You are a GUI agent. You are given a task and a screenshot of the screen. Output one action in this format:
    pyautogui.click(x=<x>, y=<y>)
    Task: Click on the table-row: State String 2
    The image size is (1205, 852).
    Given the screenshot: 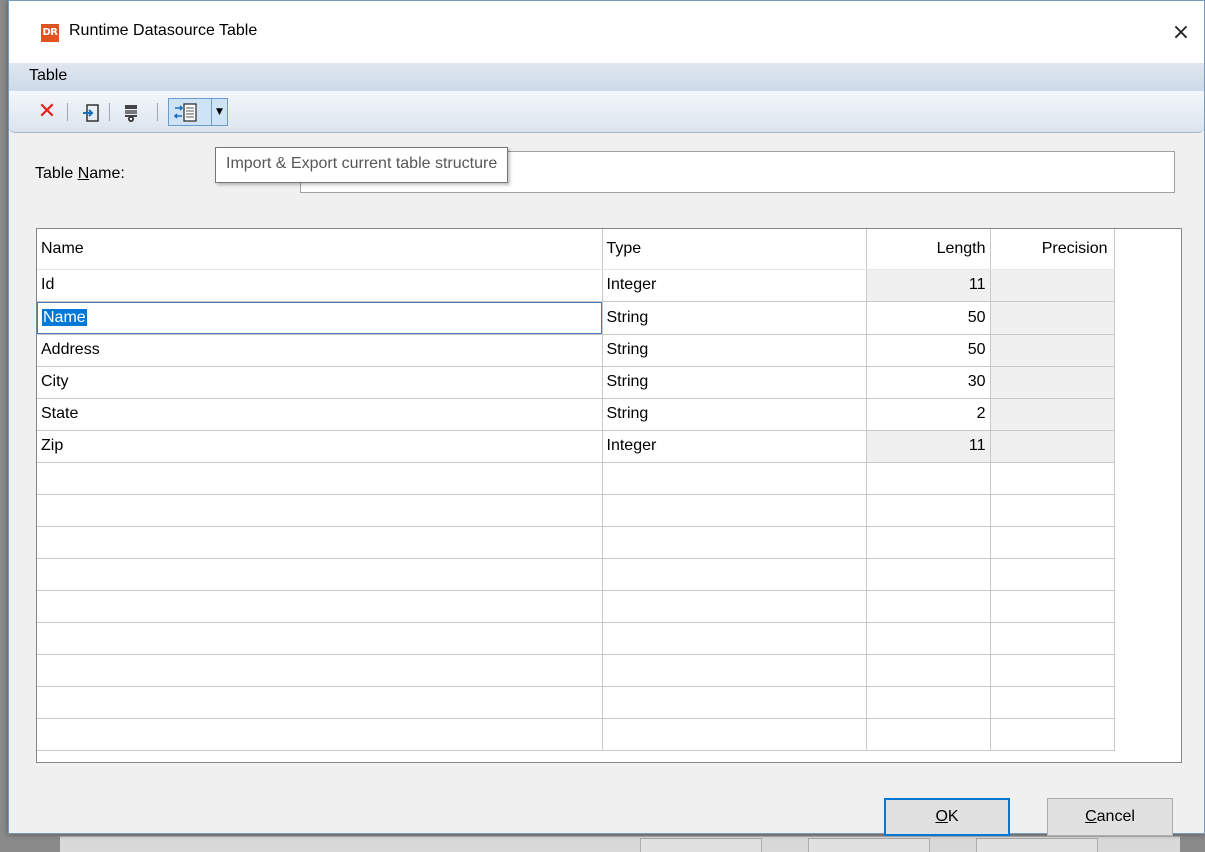 What is the action you would take?
    pyautogui.click(x=609, y=414)
    